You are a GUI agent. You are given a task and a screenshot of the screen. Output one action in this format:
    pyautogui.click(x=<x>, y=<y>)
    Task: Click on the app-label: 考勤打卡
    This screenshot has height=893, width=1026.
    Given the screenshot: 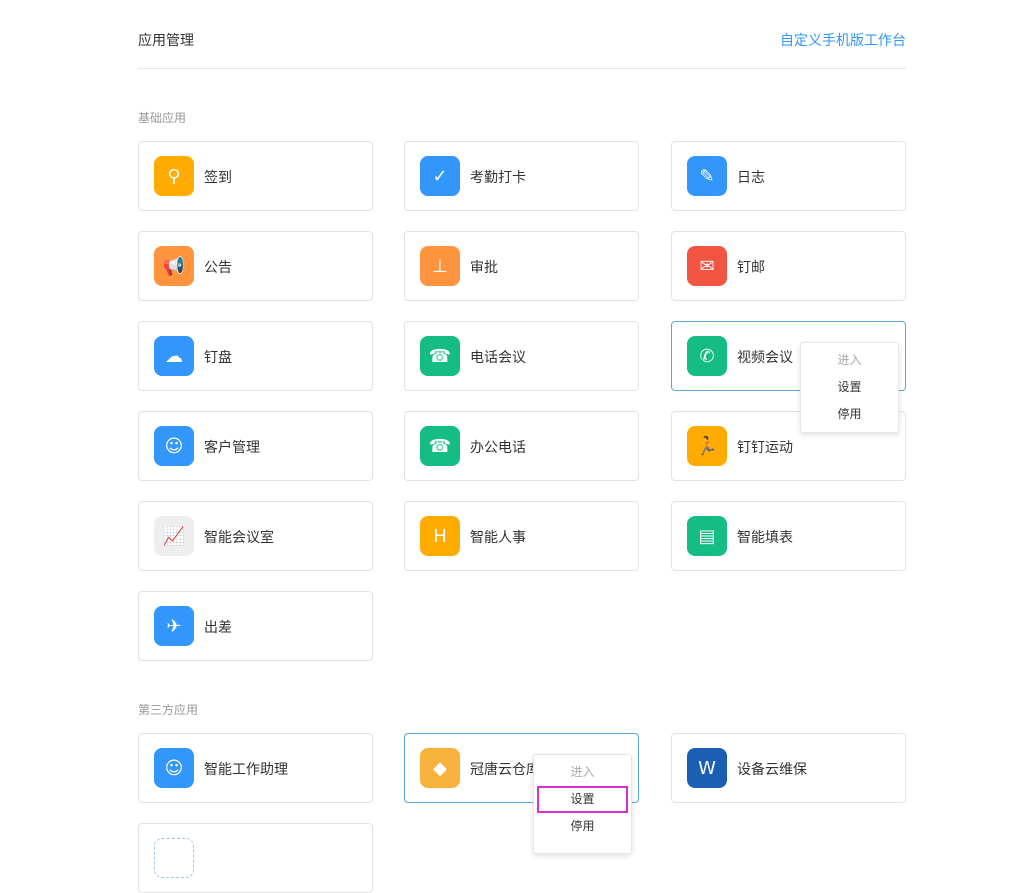 What is the action you would take?
    pyautogui.click(x=498, y=178)
    